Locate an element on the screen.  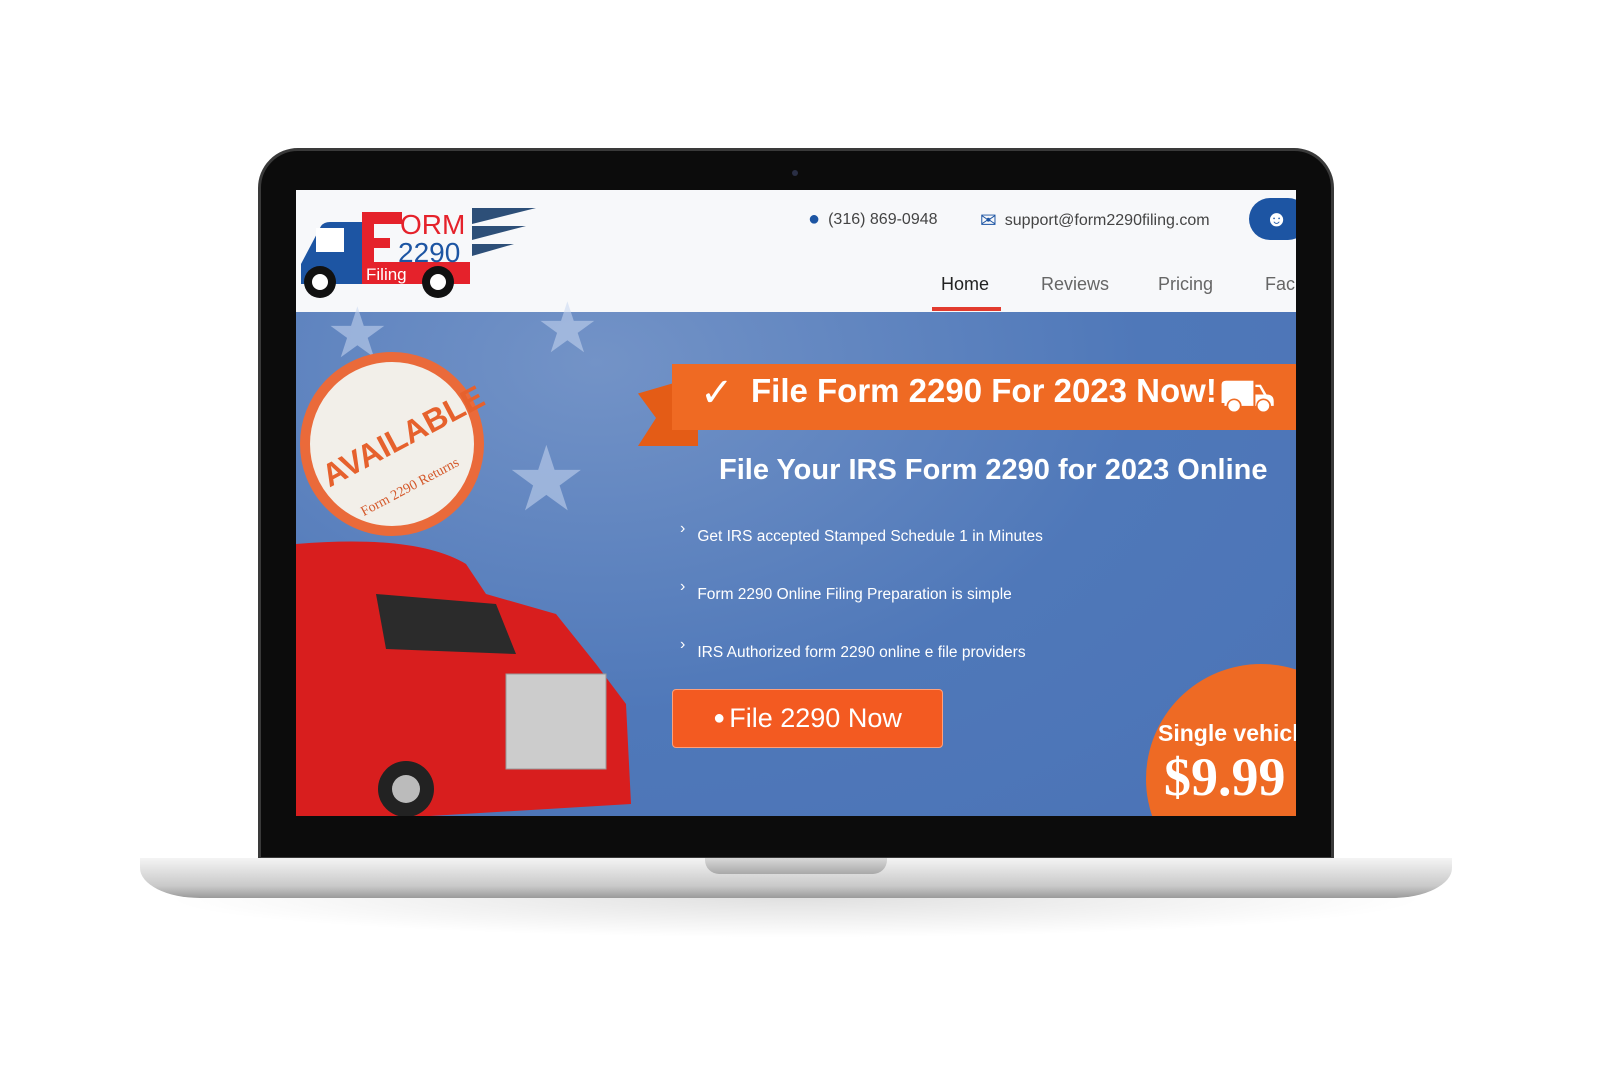
laptop-shadow is located at coordinates (796, 918).